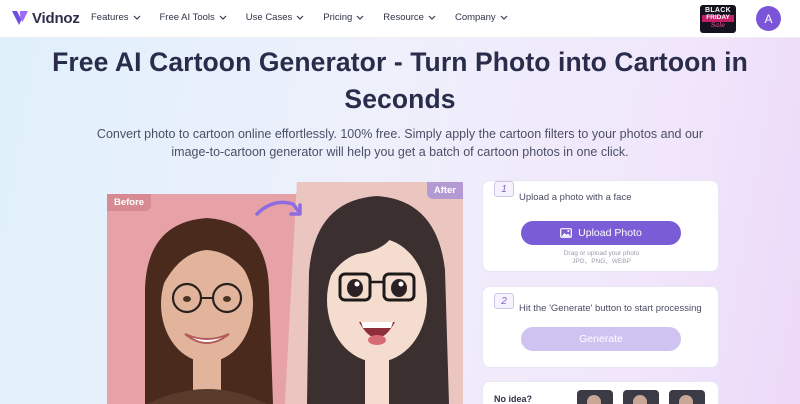  I want to click on upload-photo-button: Upload Photo, so click(601, 233).